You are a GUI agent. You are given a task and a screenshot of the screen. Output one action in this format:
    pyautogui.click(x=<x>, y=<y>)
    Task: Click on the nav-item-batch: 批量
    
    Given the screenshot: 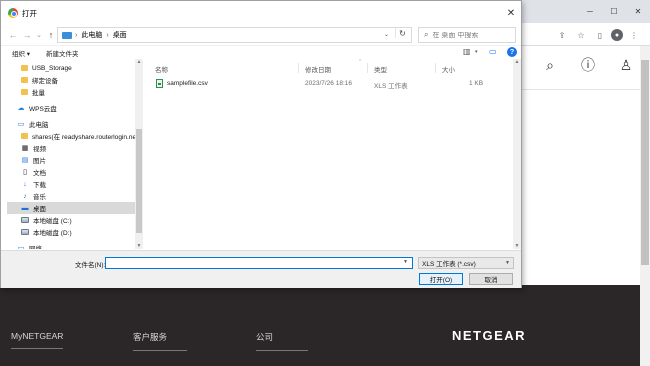 What is the action you would take?
    pyautogui.click(x=71, y=92)
    